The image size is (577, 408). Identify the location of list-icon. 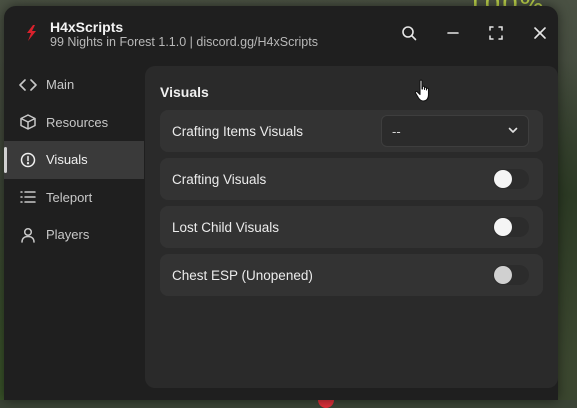
(28, 197).